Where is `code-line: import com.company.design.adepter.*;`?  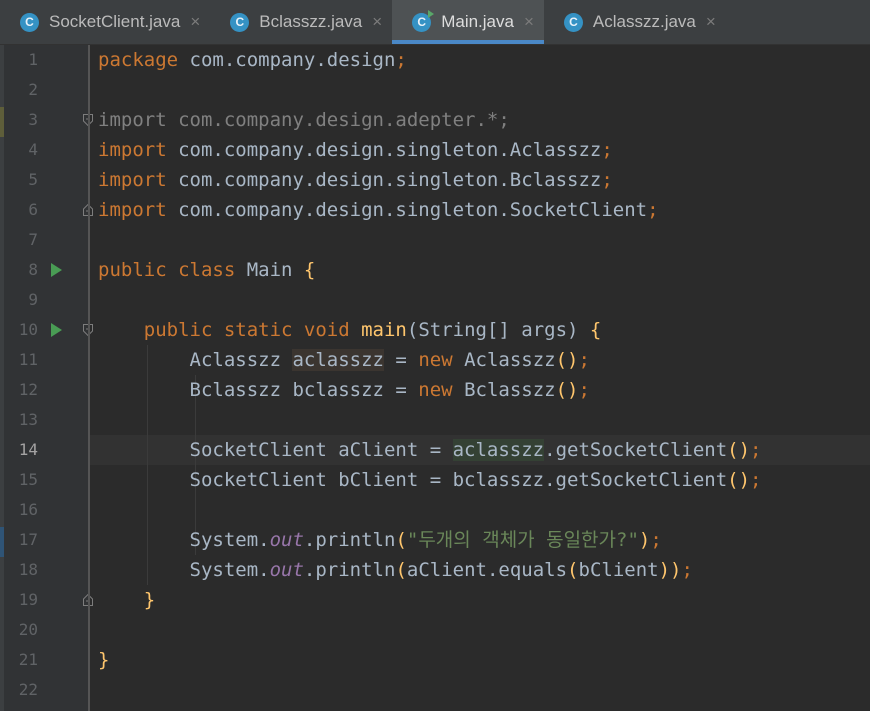 code-line: import com.company.design.adepter.*; is located at coordinates (304, 120).